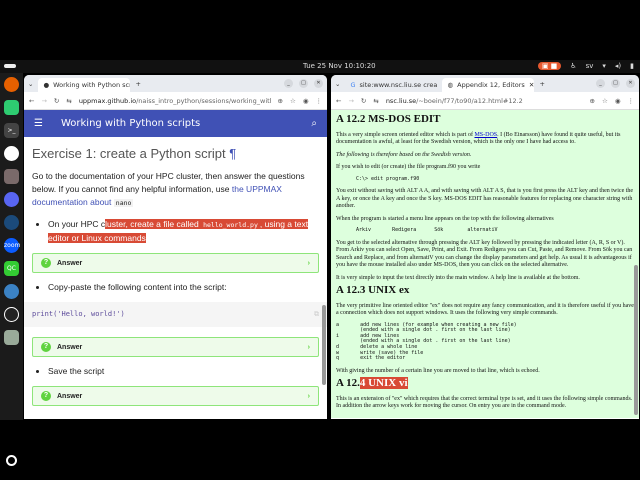 This screenshot has width=640, height=480. I want to click on page-title: Exercise 1: create a Python script ¶, so click(134, 153).